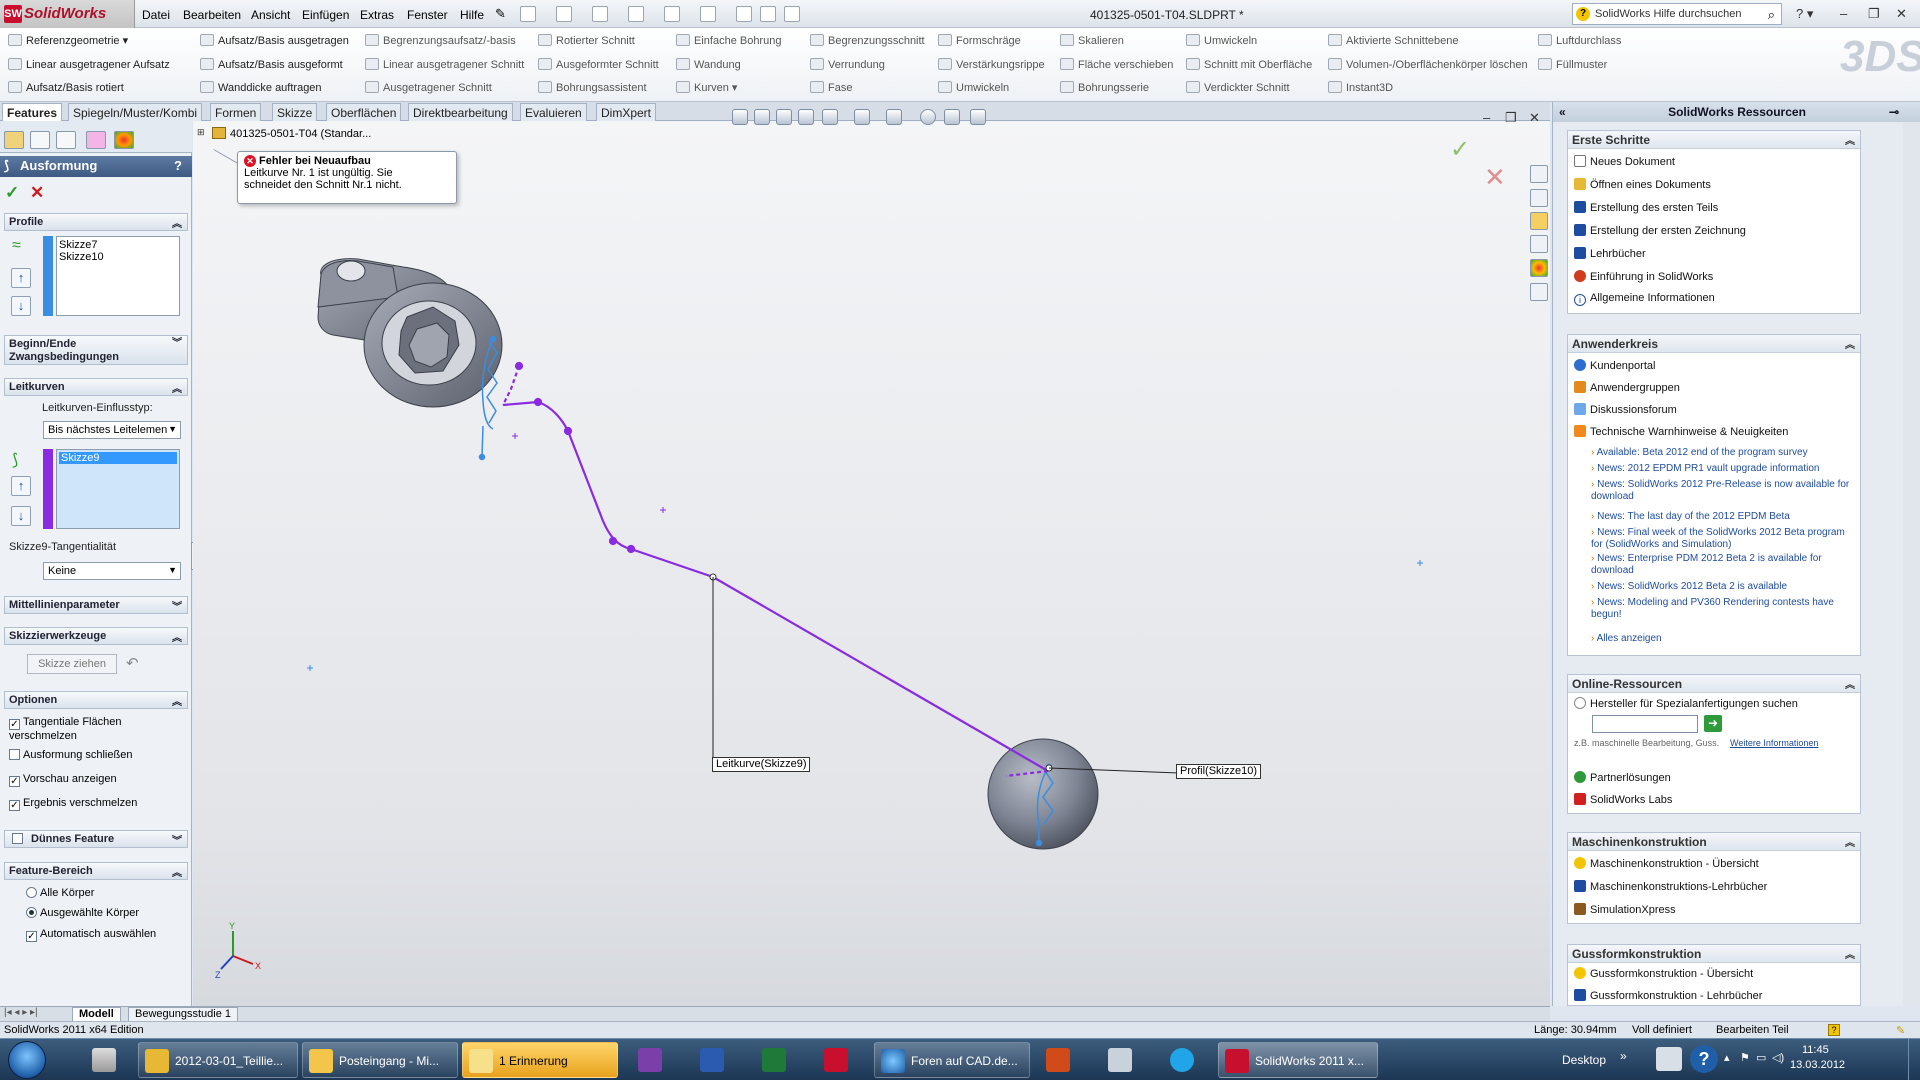 The height and width of the screenshot is (1080, 1920). Describe the element at coordinates (118, 245) in the screenshot. I see `list-item: Skizze7` at that location.